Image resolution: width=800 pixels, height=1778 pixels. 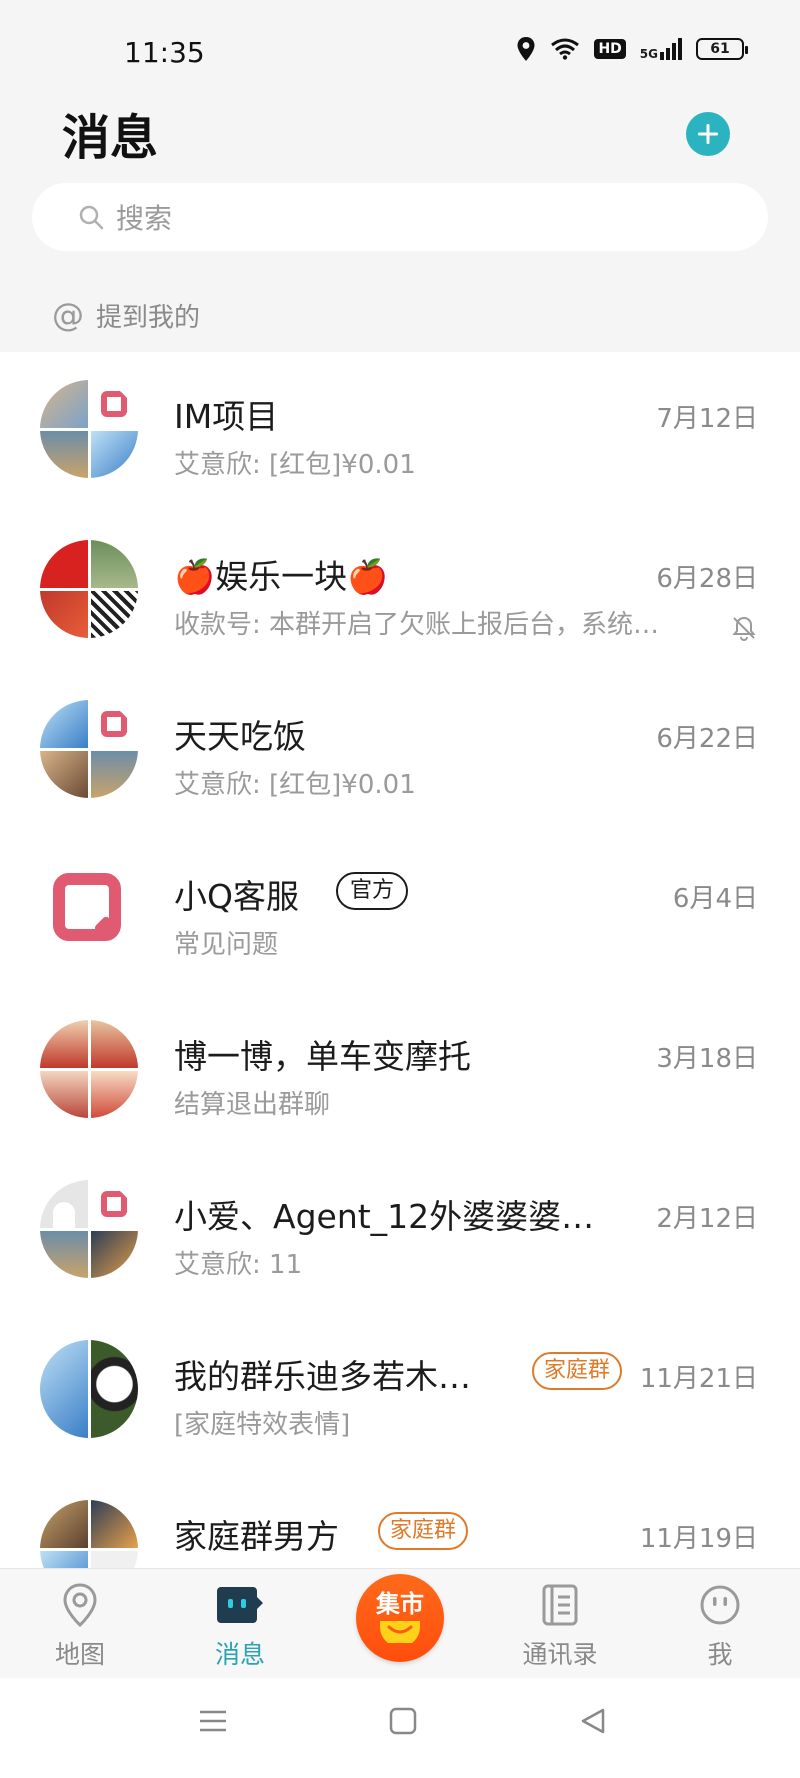 I want to click on q-logo-icon, so click(x=87, y=907).